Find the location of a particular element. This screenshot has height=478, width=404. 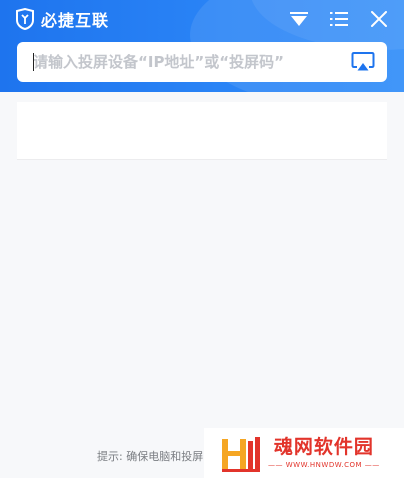

shield-logo-icon is located at coordinates (25, 19).